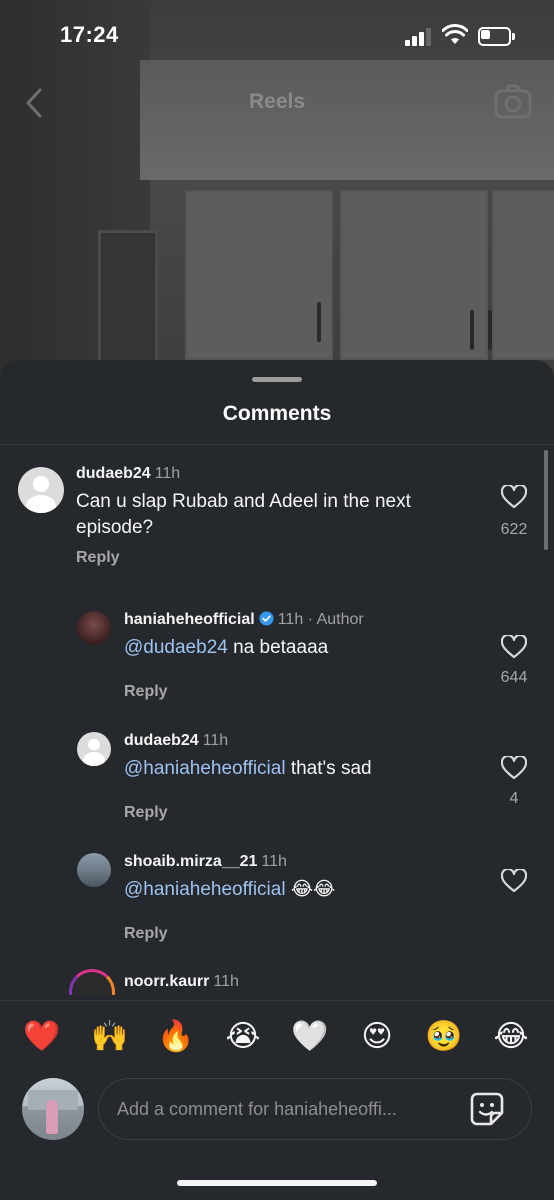 The image size is (554, 1200). Describe the element at coordinates (487, 1109) in the screenshot. I see `sticker-icon` at that location.